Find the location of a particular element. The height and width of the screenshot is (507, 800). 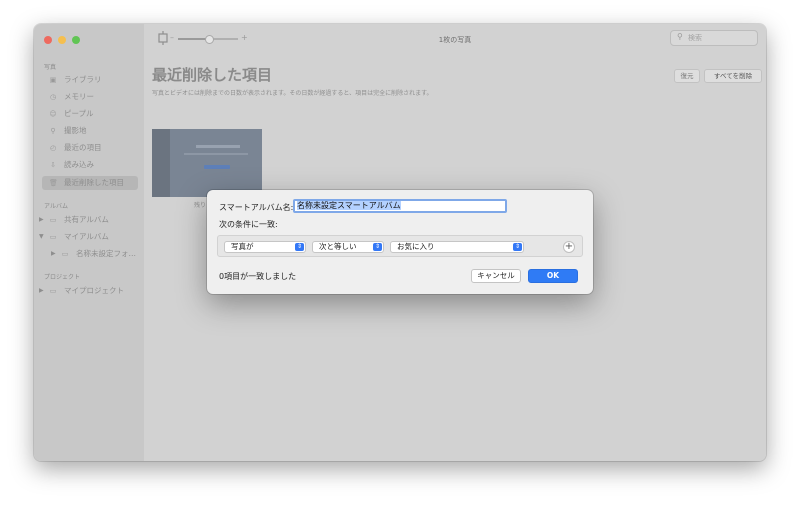

chevron-down-icon: ▼ is located at coordinates (41, 237).